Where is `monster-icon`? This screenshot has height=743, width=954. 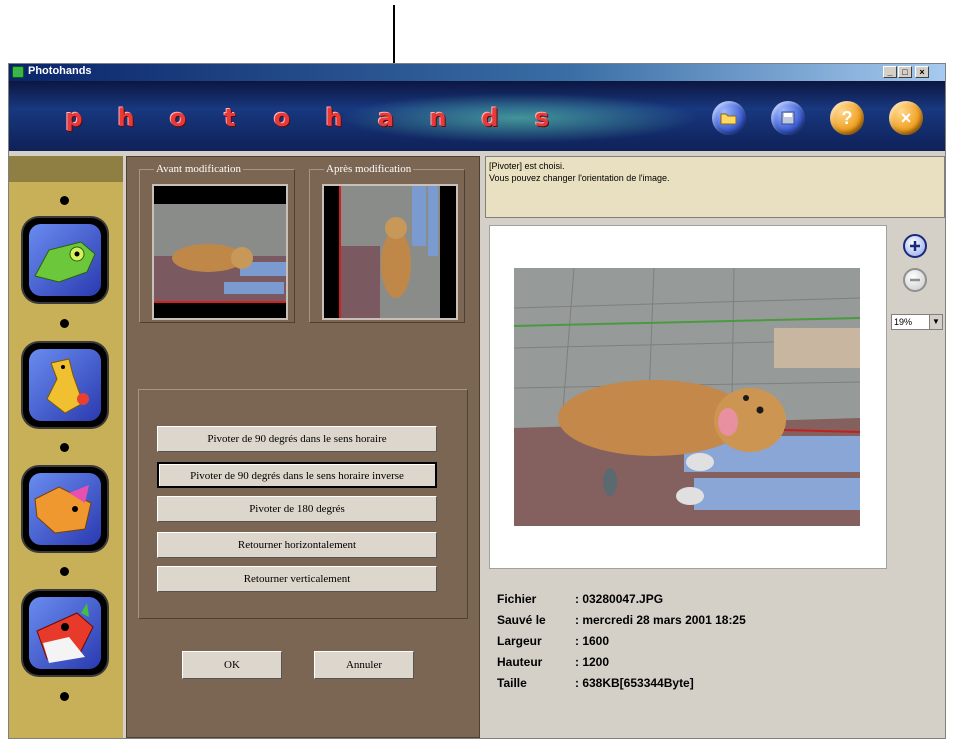 monster-icon is located at coordinates (65, 633).